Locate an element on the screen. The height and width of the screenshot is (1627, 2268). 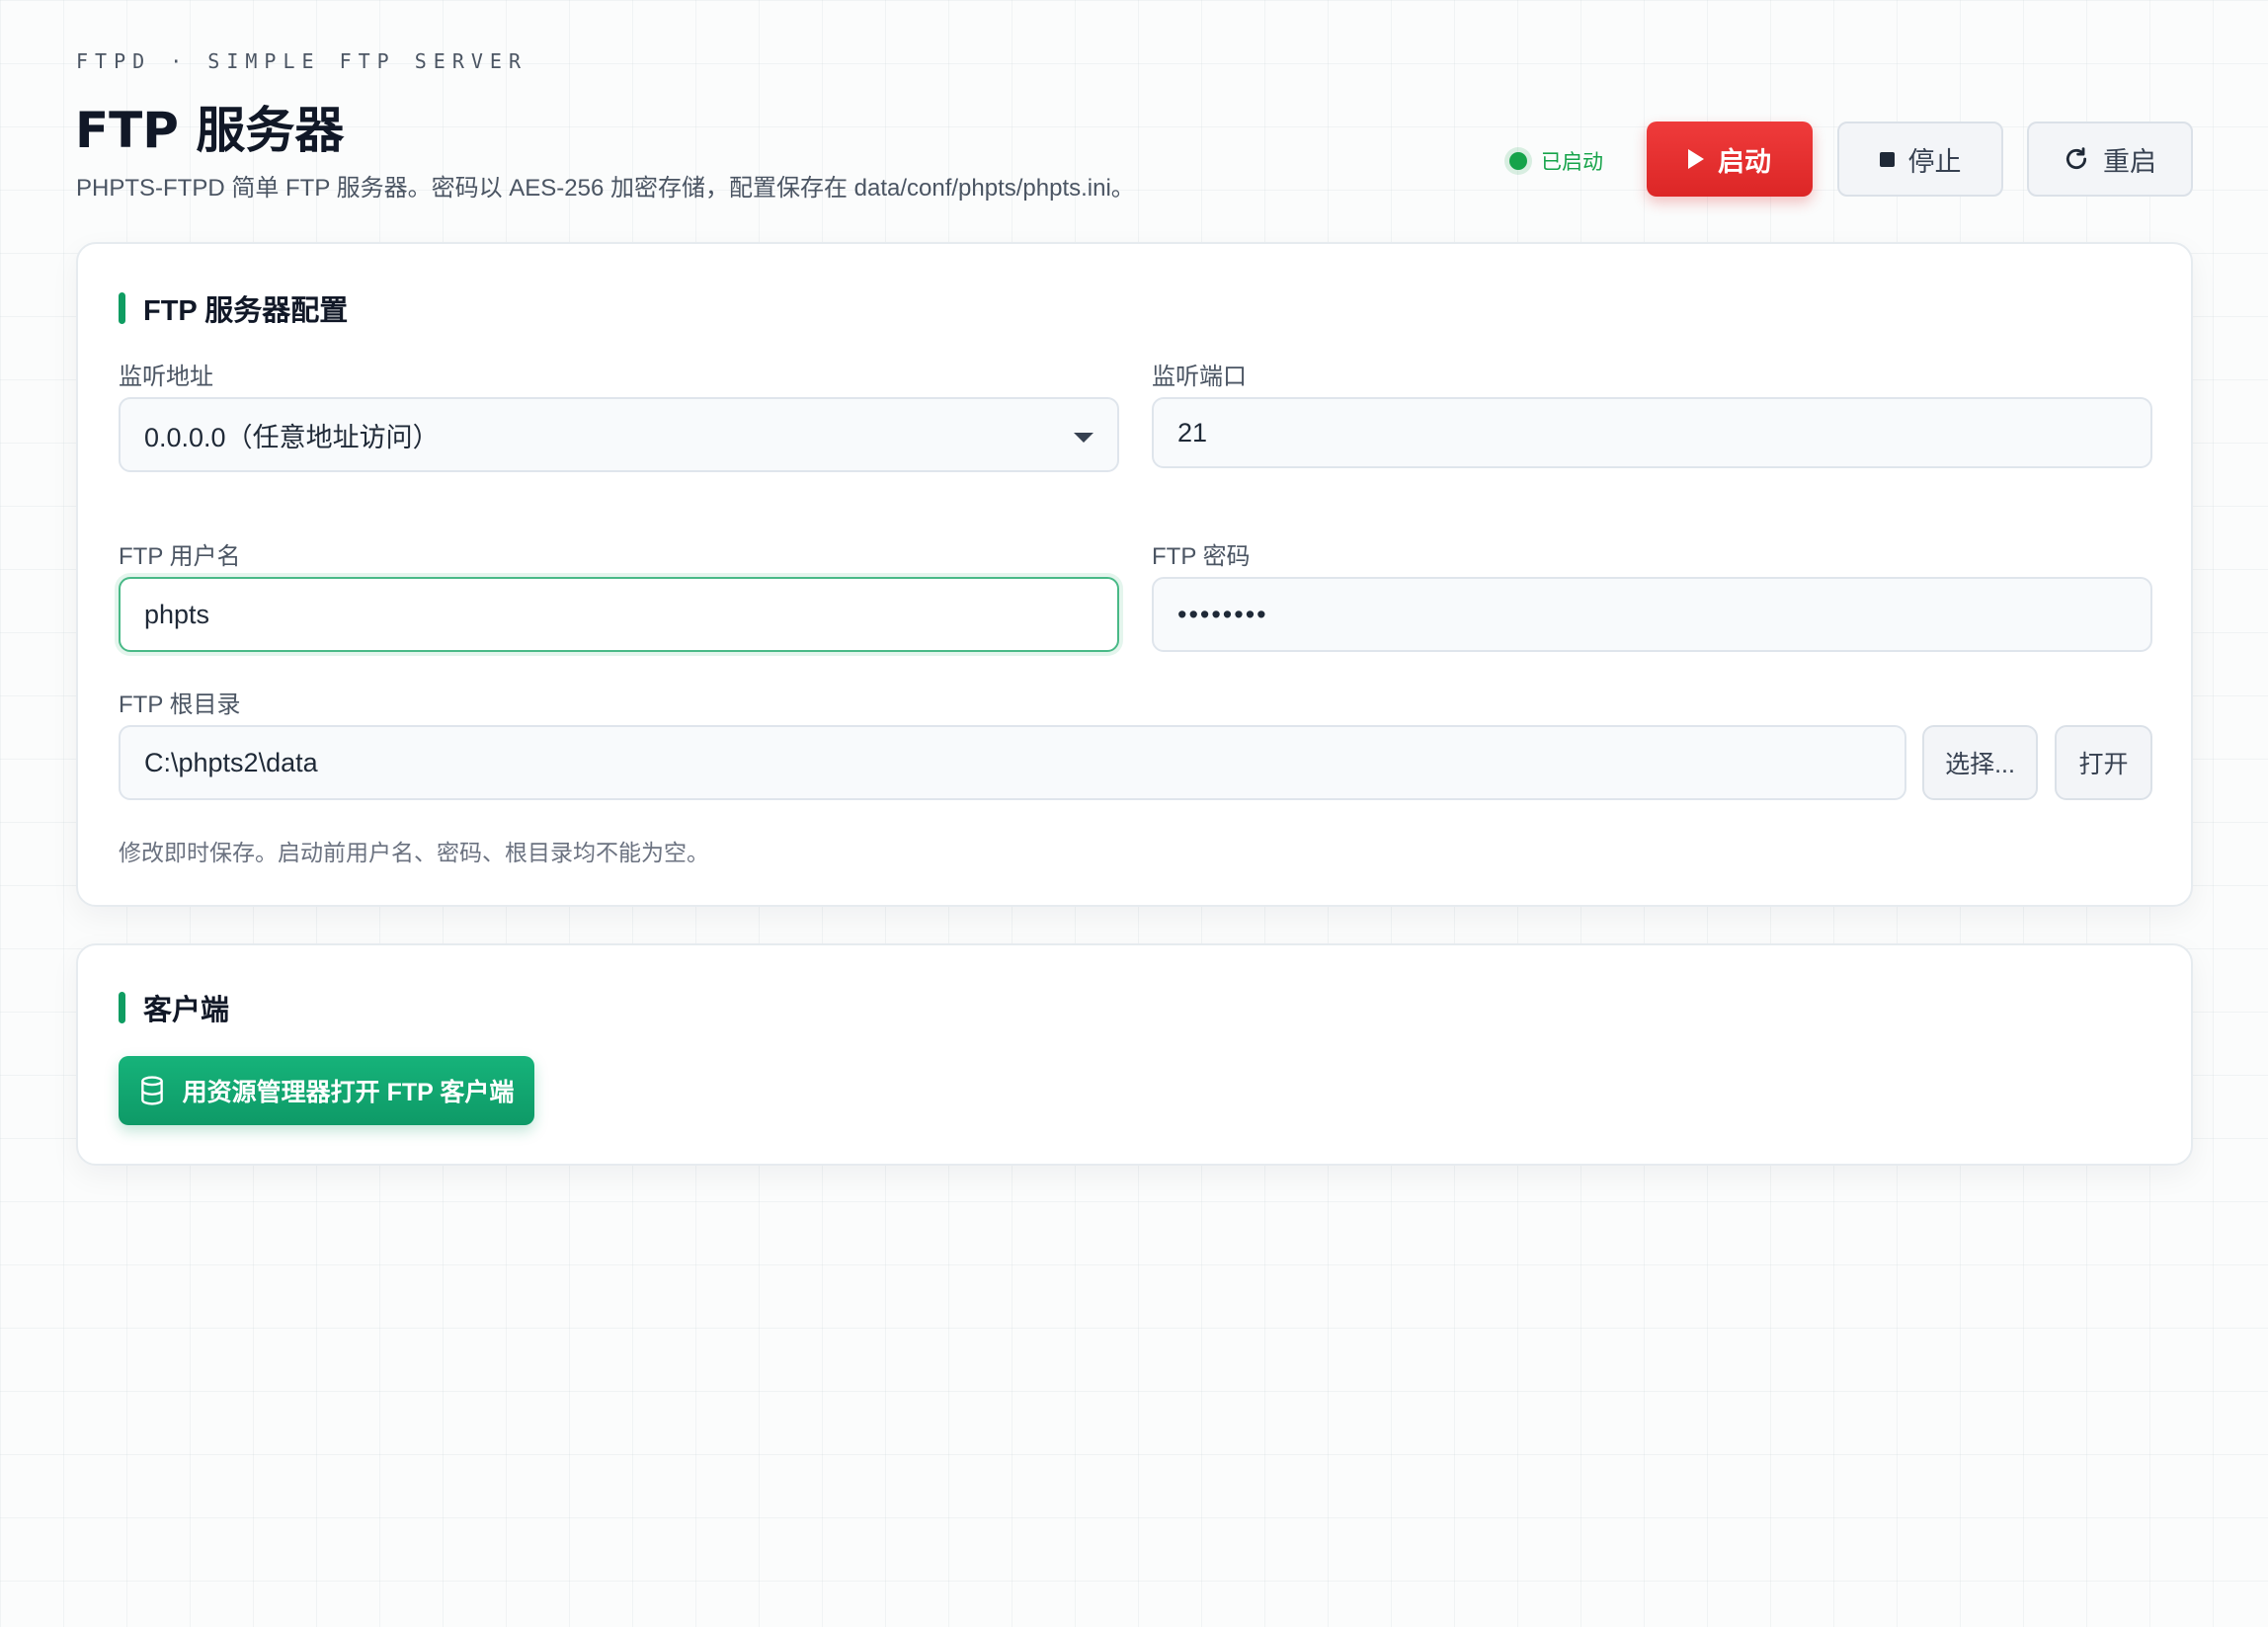
listen-port-label: 监听端口 is located at coordinates (1200, 377).